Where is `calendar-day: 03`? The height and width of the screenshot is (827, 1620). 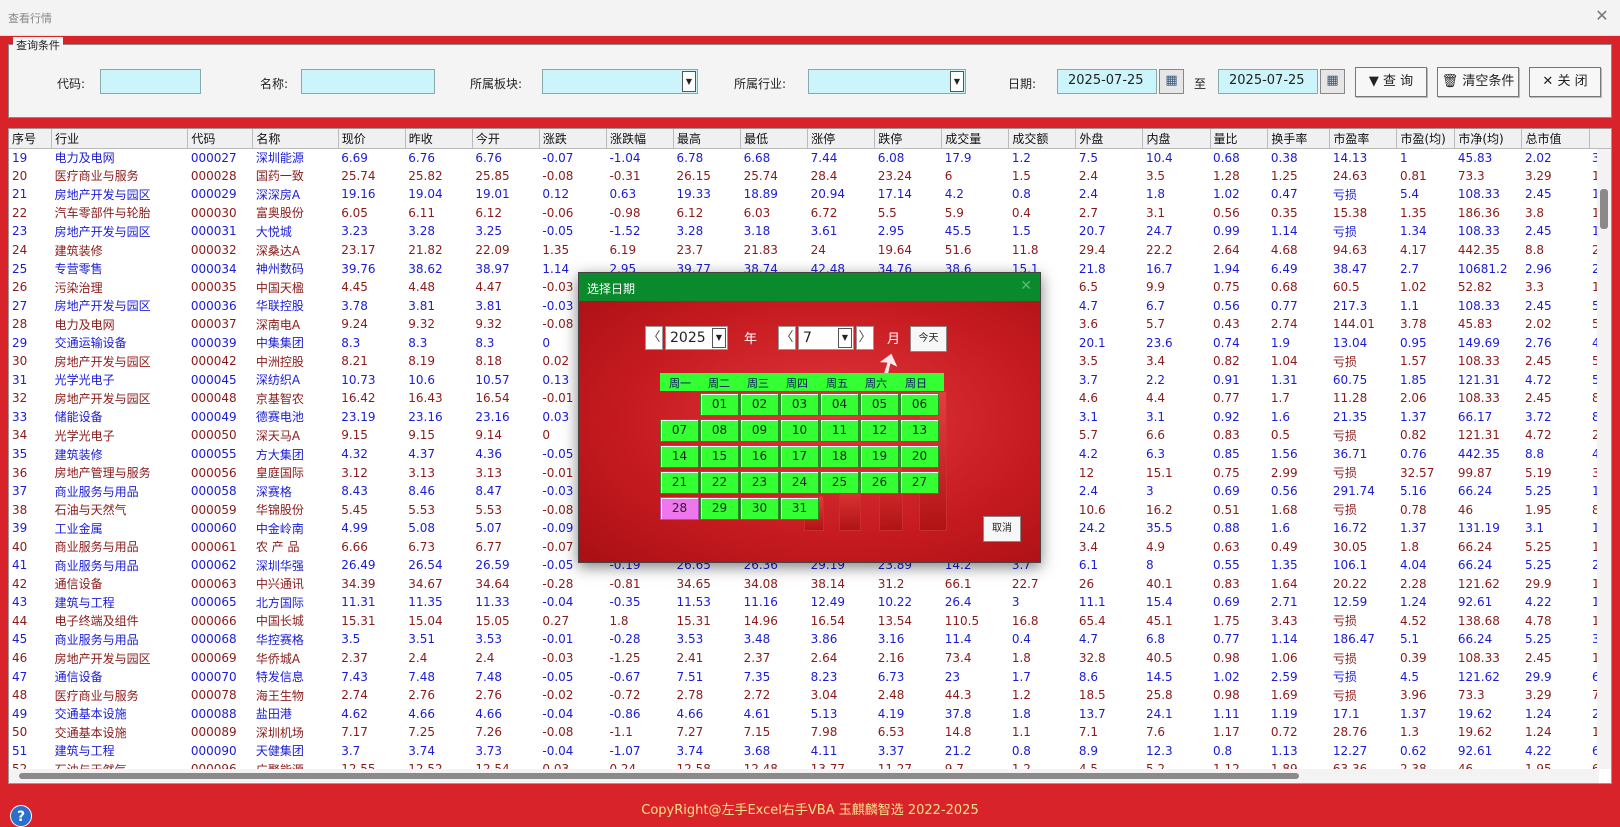
calendar-day: 03 is located at coordinates (799, 404).